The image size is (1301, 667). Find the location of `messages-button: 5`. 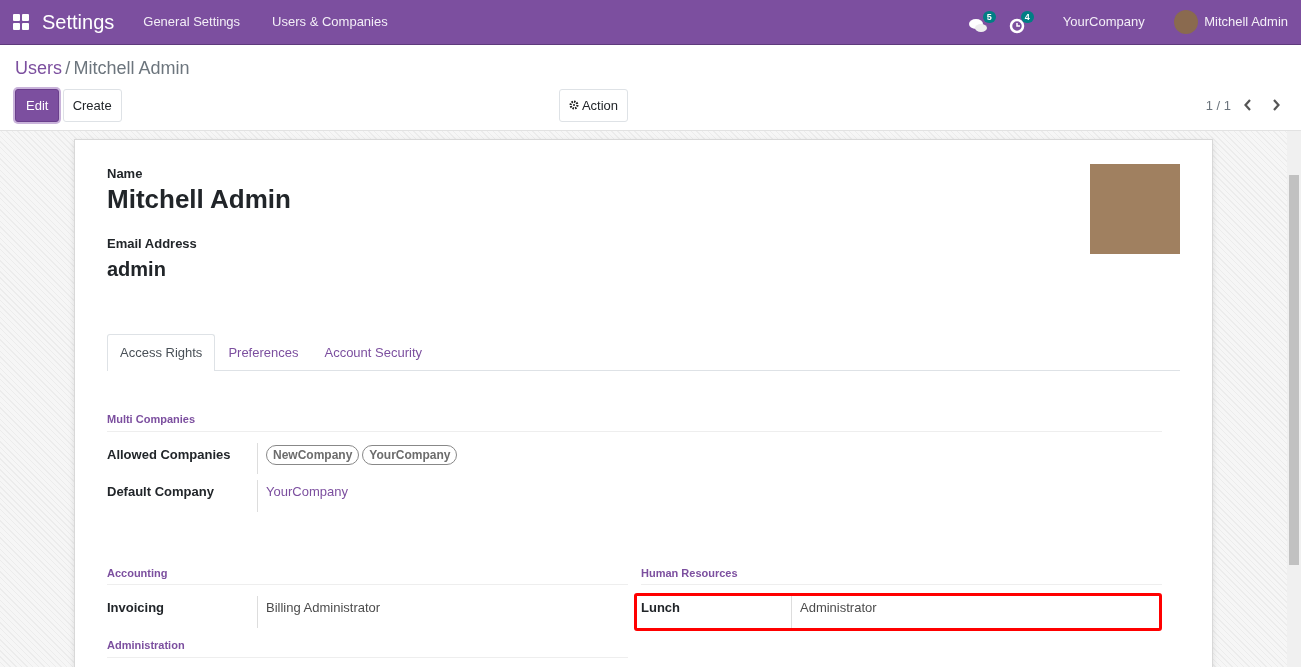

messages-button: 5 is located at coordinates (982, 22).